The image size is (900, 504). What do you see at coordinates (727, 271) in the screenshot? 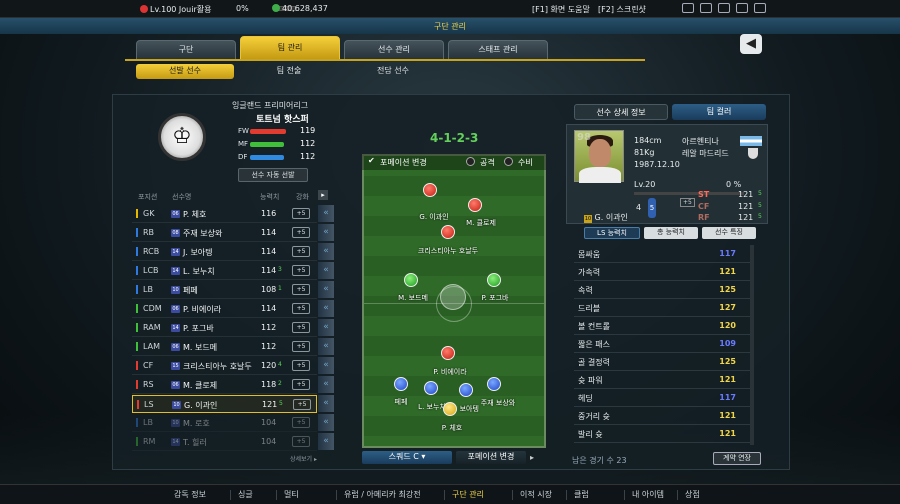
I see `stat-value: 121` at bounding box center [727, 271].